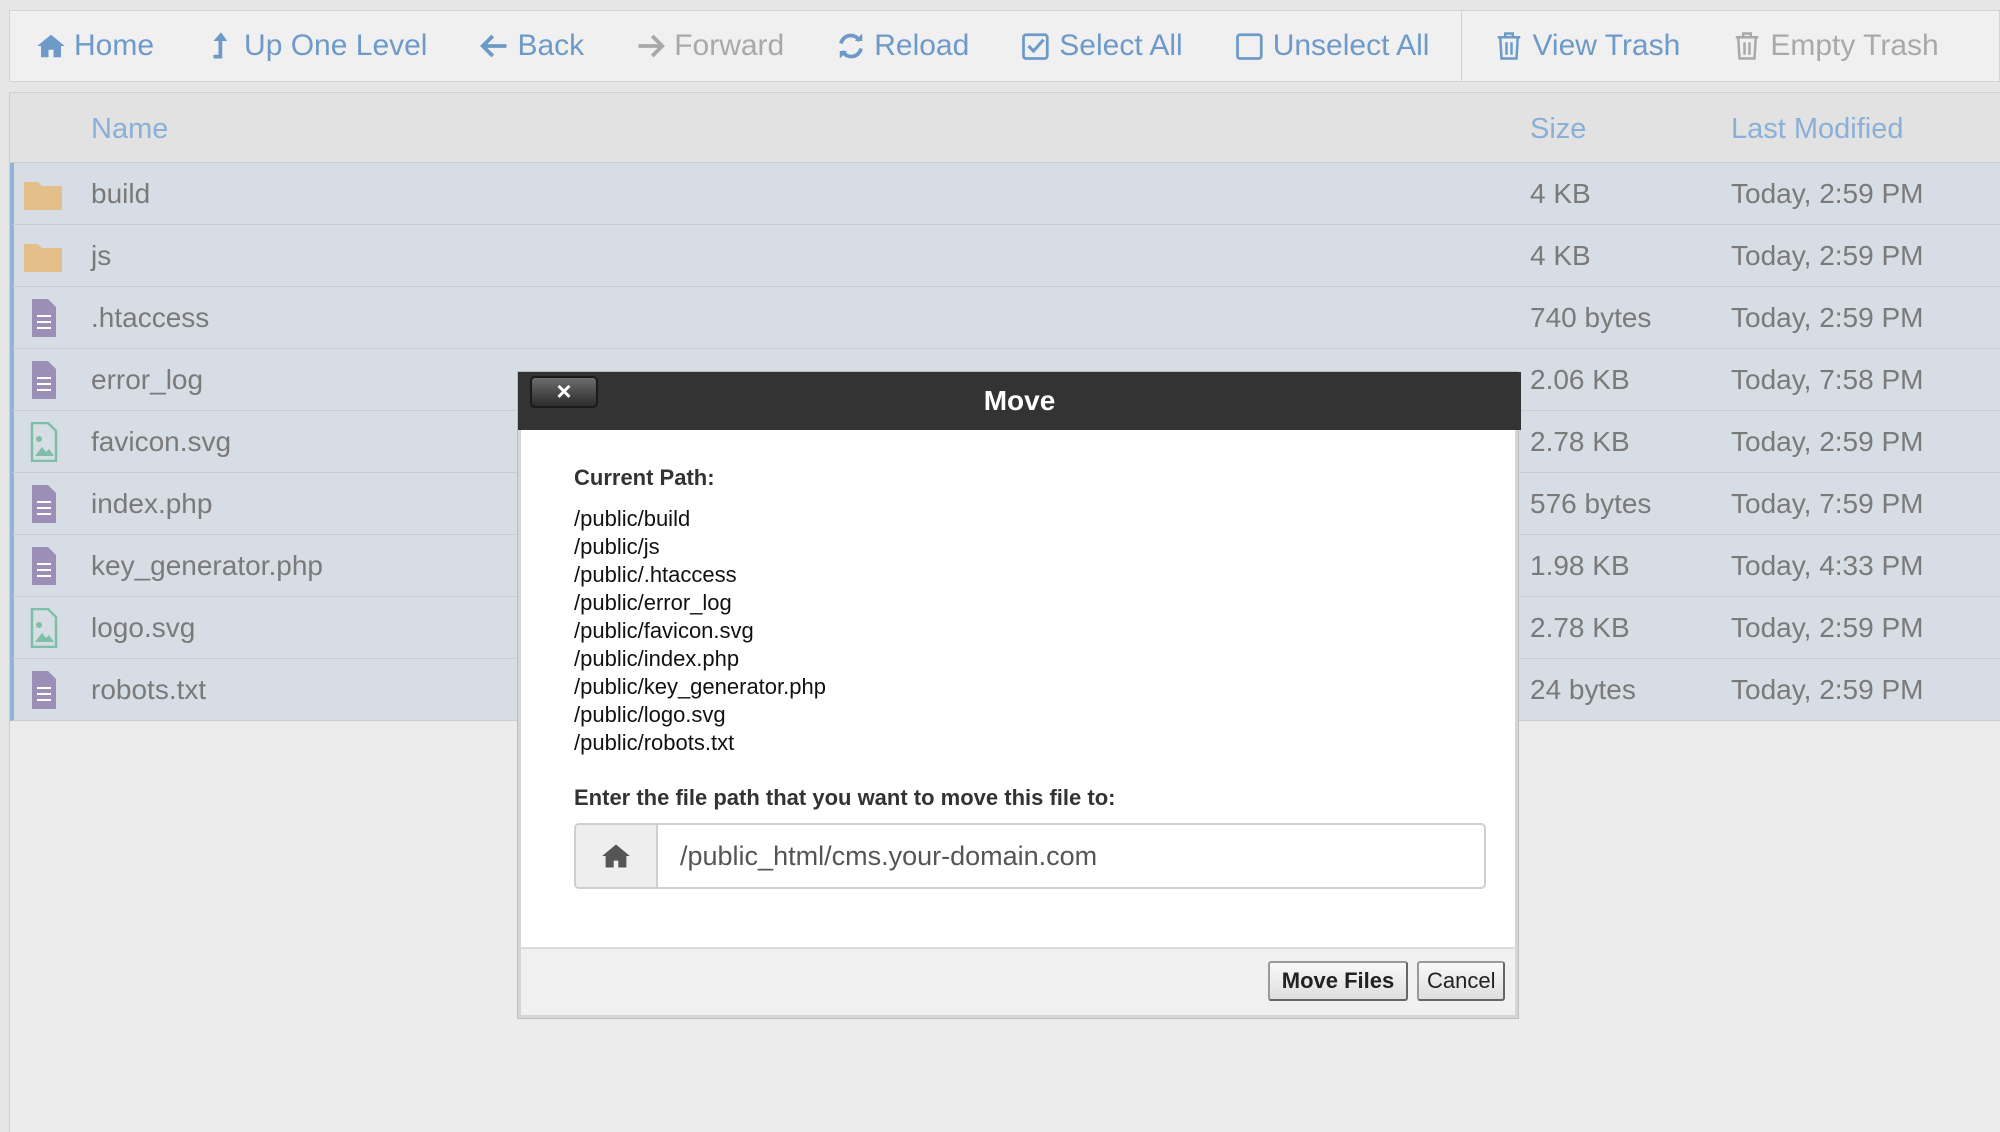 The image size is (2000, 1132). I want to click on up-one-level-label: Up One Level, so click(336, 45).